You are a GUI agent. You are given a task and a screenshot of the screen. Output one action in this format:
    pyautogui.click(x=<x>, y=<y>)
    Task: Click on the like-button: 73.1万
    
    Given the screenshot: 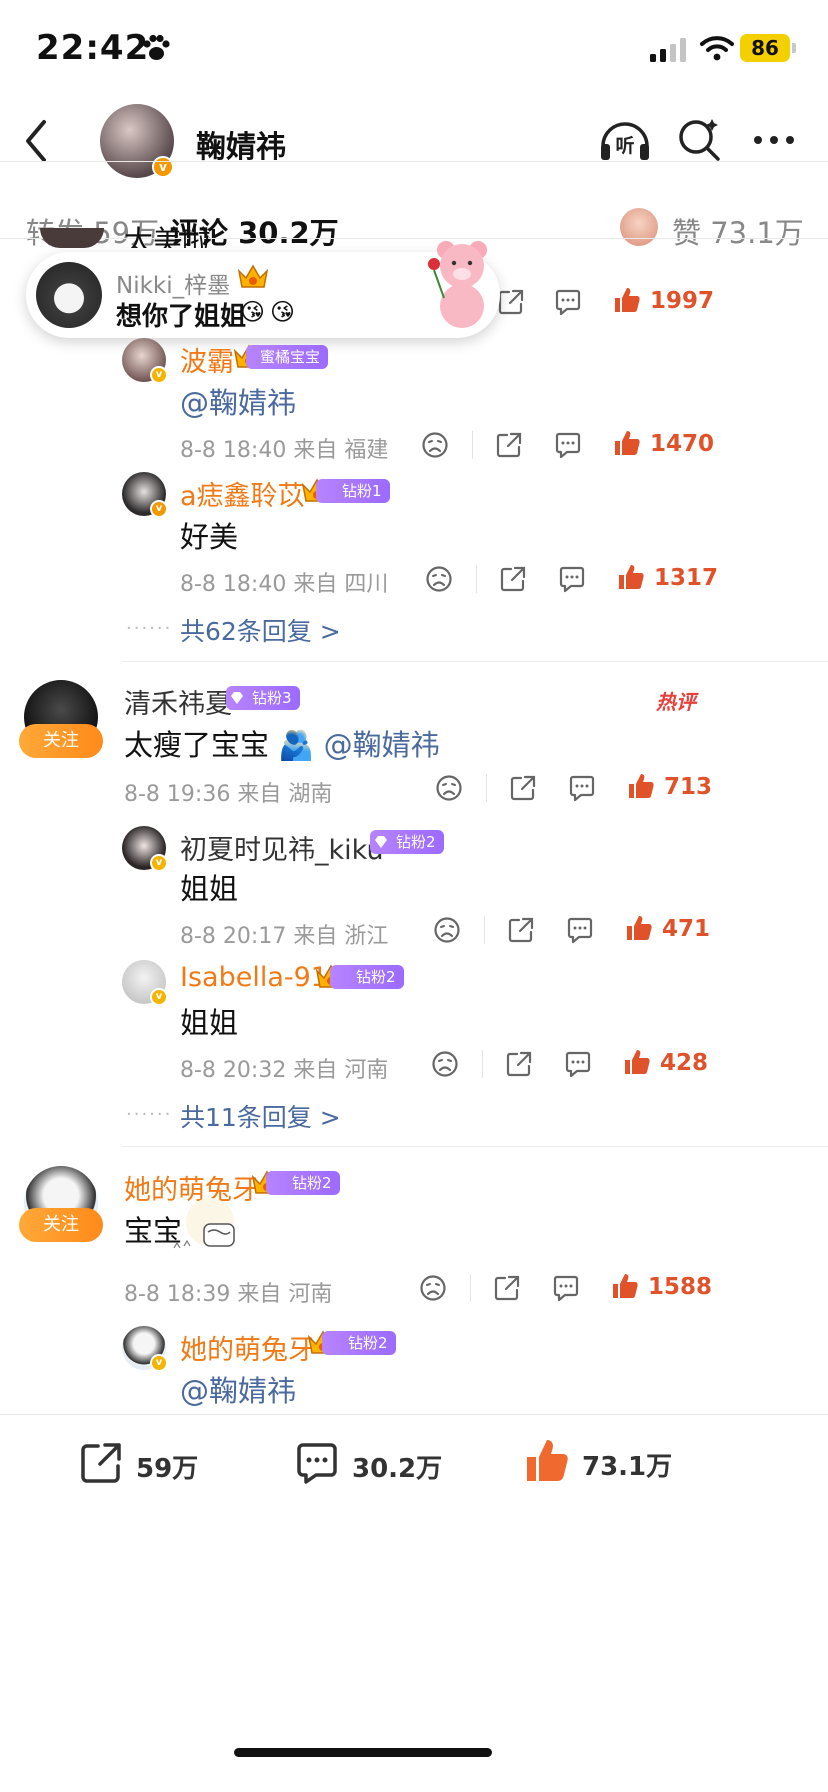 What is the action you would take?
    pyautogui.click(x=624, y=1461)
    